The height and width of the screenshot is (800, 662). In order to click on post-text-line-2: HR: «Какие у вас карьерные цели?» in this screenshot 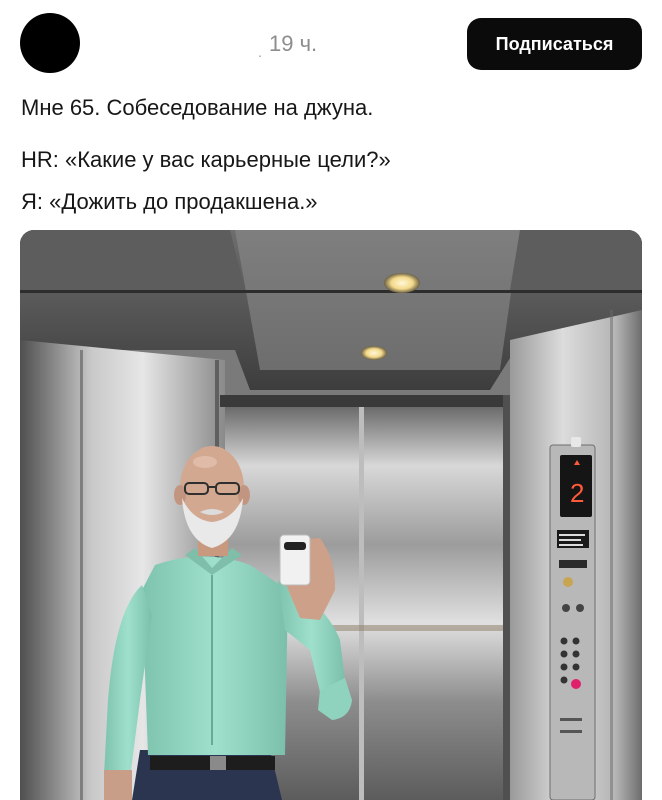, I will do `click(206, 159)`.